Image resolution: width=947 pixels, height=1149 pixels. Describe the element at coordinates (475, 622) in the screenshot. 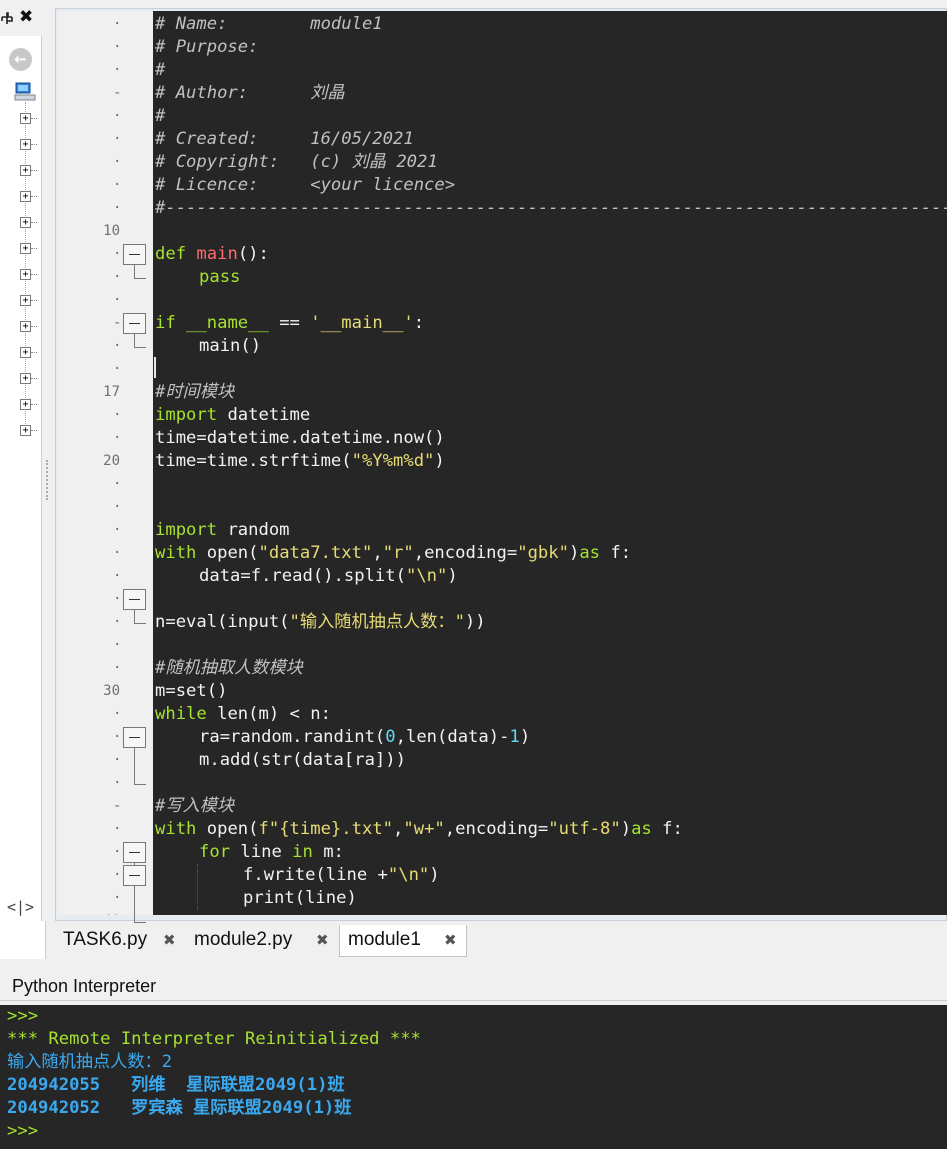

I see `code-text: ))` at that location.